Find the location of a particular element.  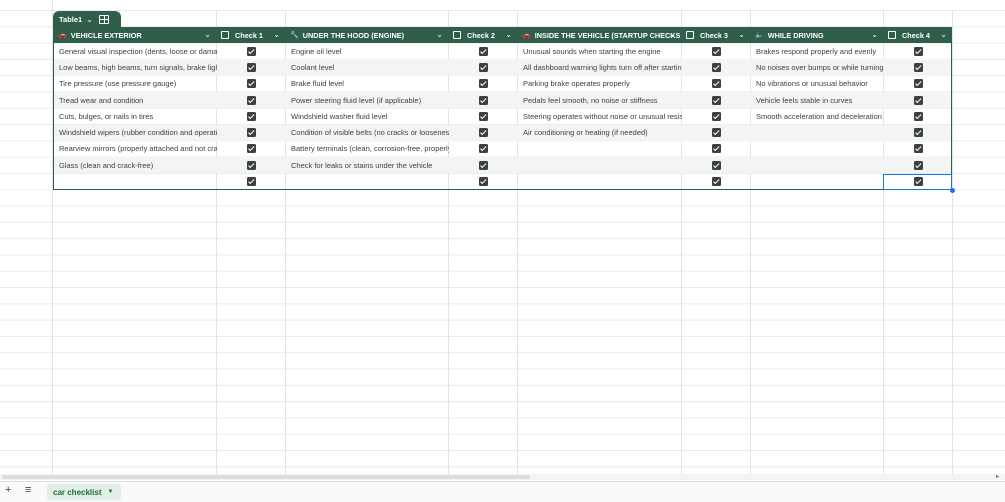

cell-vehicle-exterior: Cuts, bulges, or nails in tires is located at coordinates (135, 116).